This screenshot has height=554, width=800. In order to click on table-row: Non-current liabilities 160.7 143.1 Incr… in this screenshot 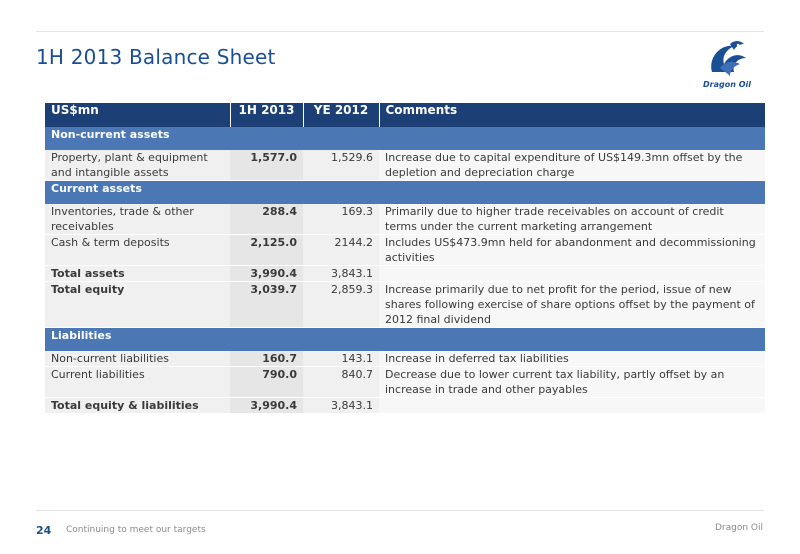, I will do `click(405, 359)`.